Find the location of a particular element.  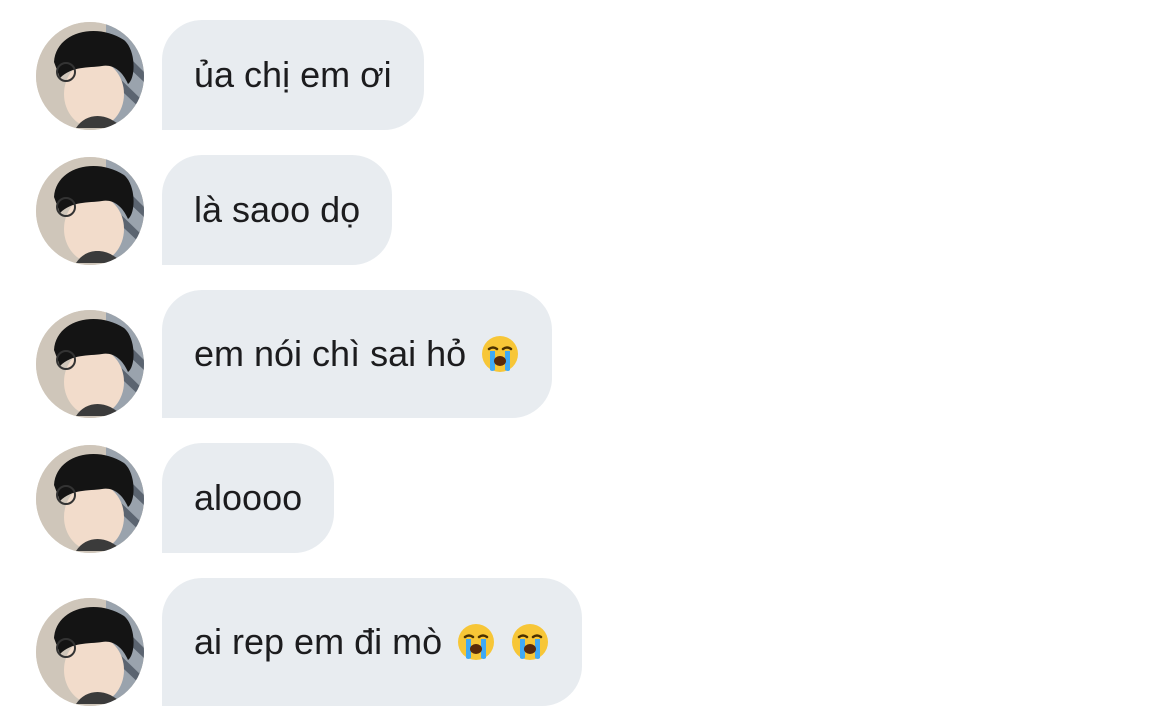

message-text: em nói chì sai hỏ is located at coordinates (330, 353).